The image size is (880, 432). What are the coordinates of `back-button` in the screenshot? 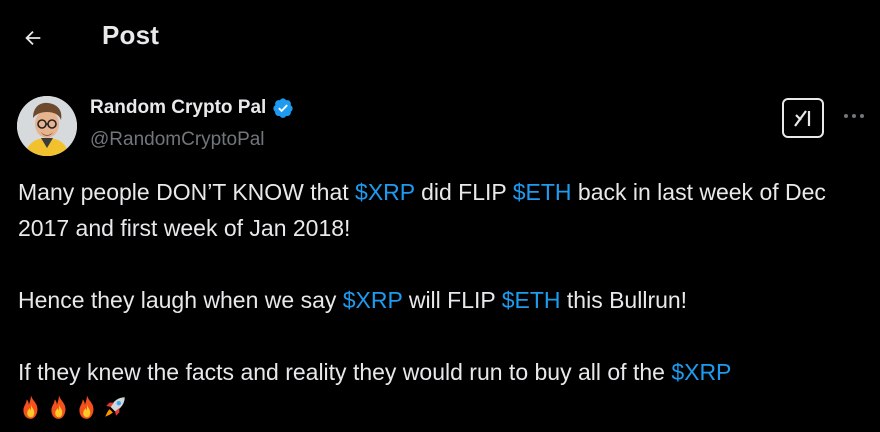 It's located at (33, 38).